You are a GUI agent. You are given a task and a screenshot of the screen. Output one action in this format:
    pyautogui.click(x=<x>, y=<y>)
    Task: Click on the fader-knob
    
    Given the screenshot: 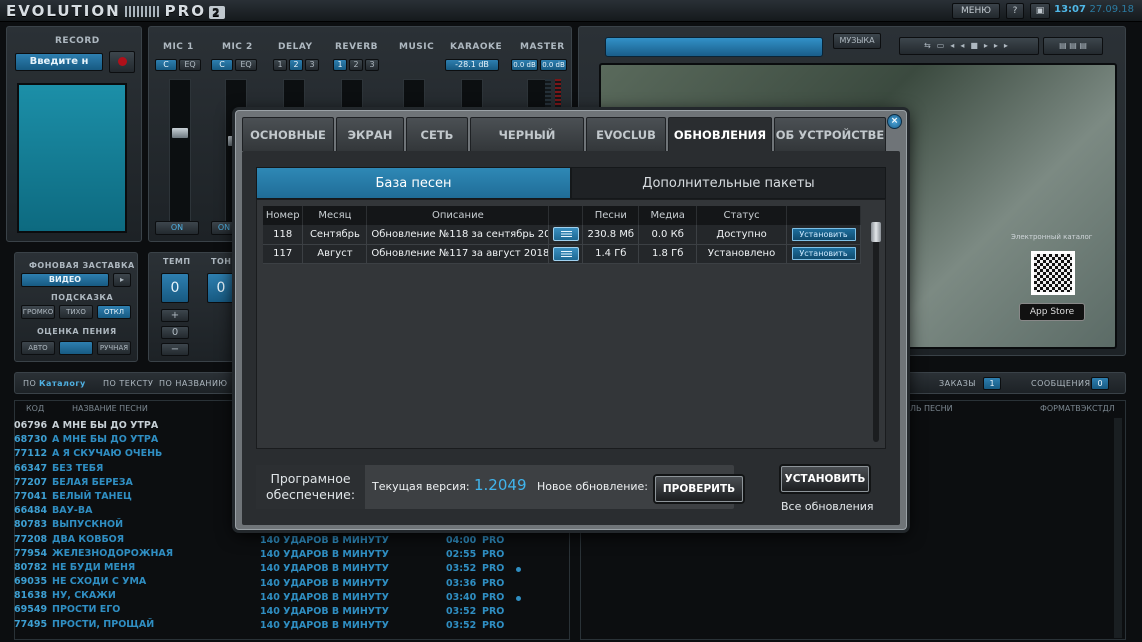 What is the action you would take?
    pyautogui.click(x=180, y=133)
    